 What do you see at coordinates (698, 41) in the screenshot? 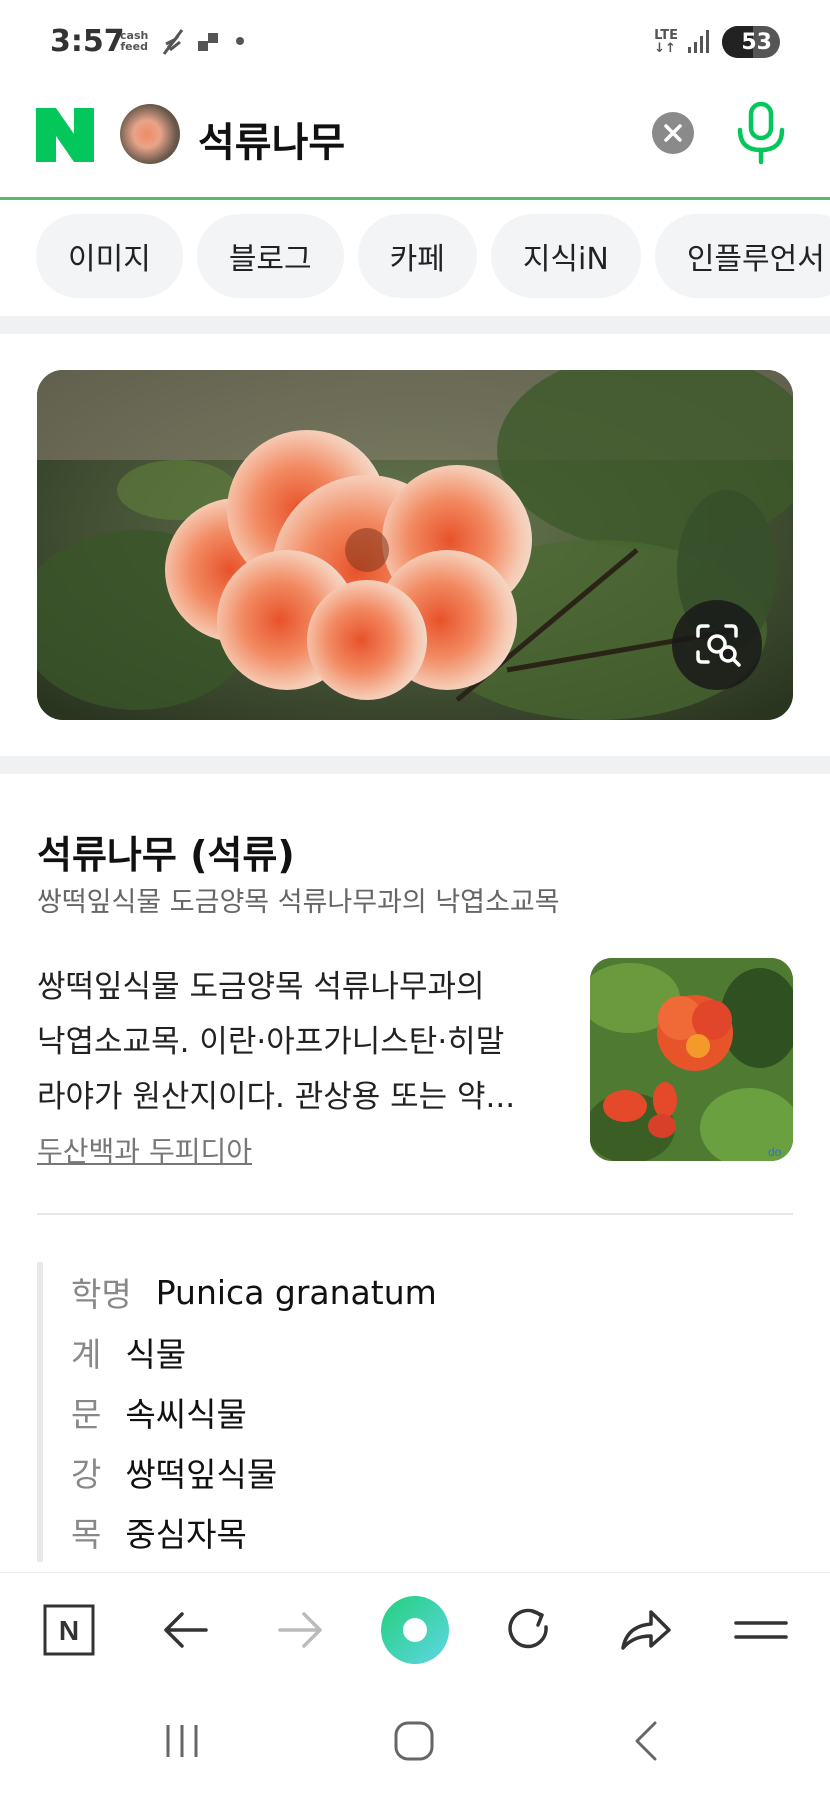
I see `signal-icon` at bounding box center [698, 41].